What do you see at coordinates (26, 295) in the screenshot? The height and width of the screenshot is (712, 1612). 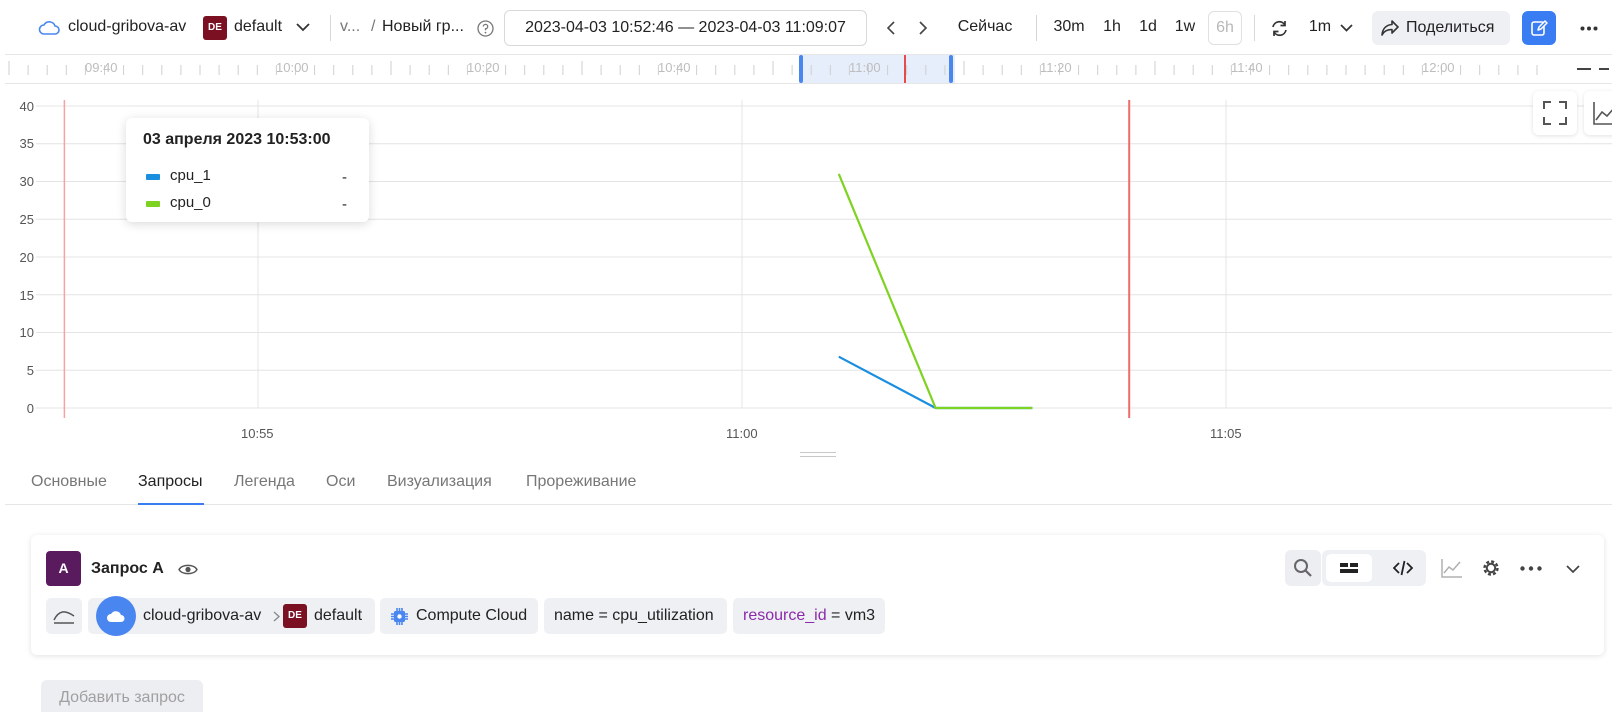 I see `y-tick-label: 15` at bounding box center [26, 295].